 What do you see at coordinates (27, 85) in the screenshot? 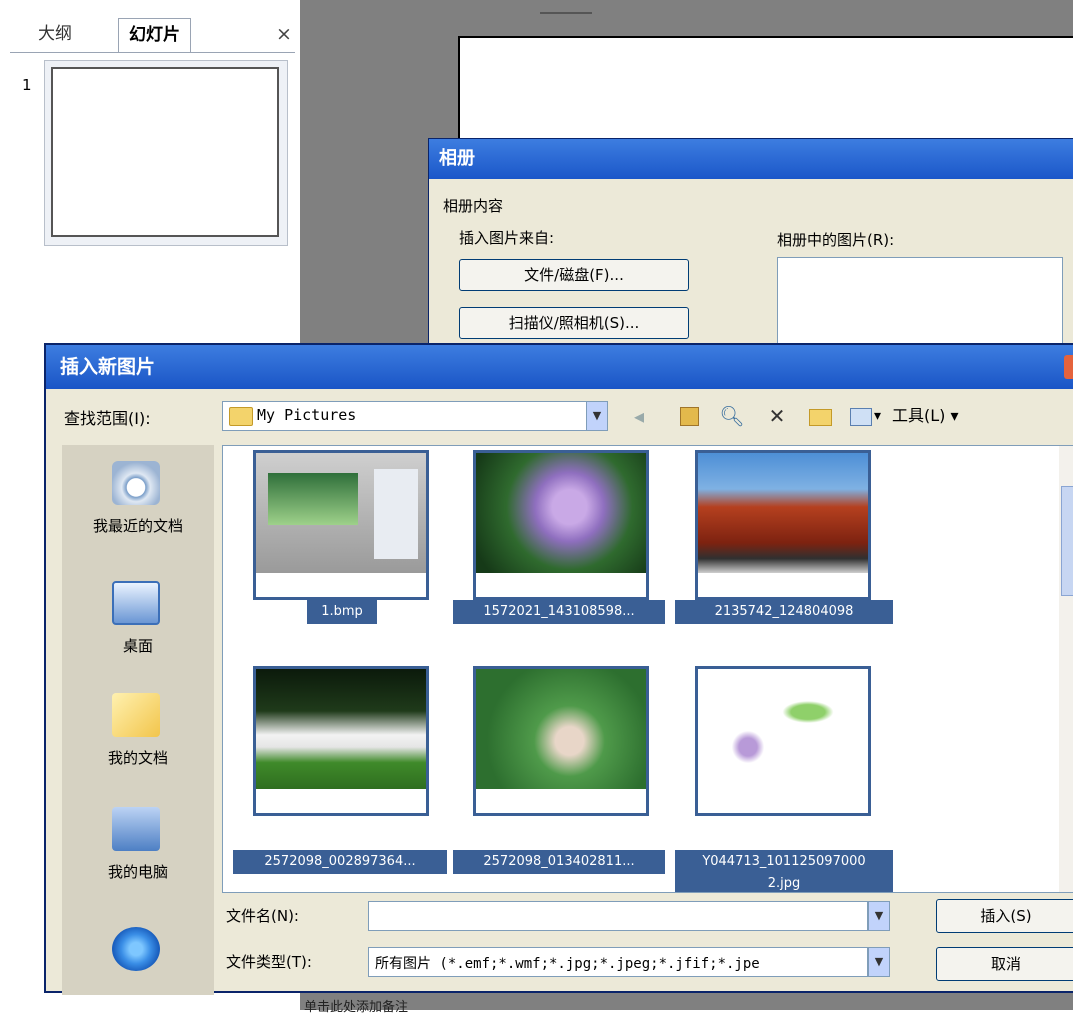
I see `slide-number: 1` at bounding box center [27, 85].